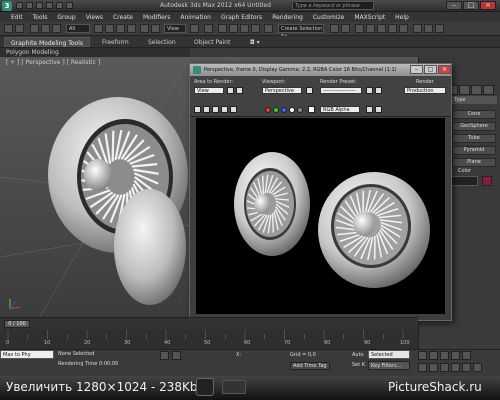 The height and width of the screenshot is (400, 500). Describe the element at coordinates (444, 367) in the screenshot. I see `zoom-extents-icon` at that location.